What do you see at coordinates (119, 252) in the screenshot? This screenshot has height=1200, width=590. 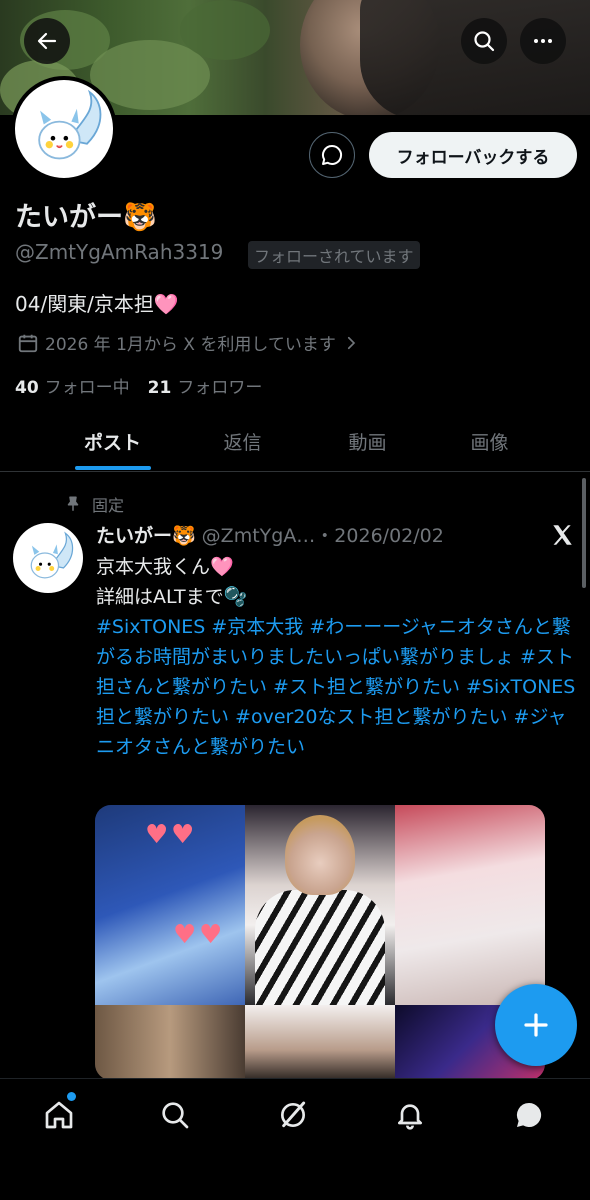 I see `user-handle: @ZmtYgAmRah3319` at bounding box center [119, 252].